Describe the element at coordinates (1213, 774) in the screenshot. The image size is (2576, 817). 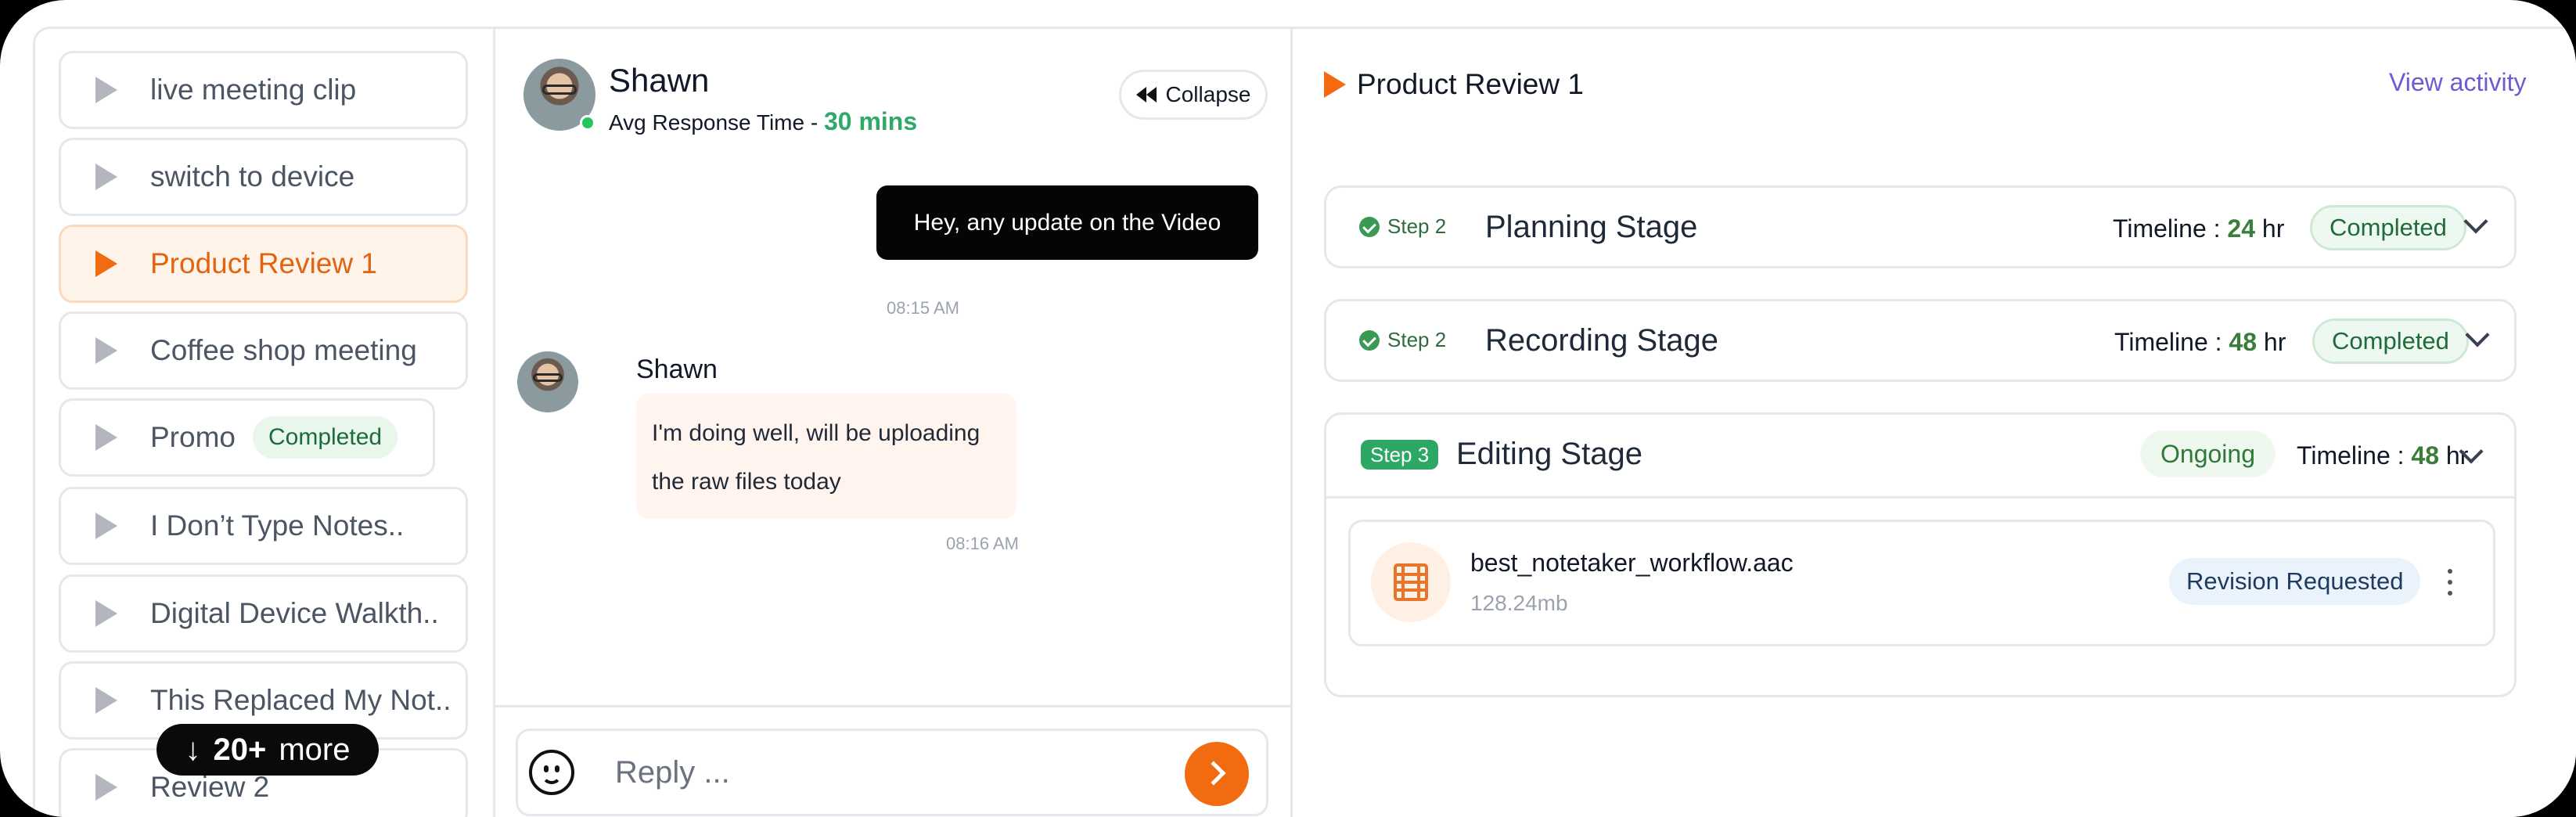
I see `chevron-right-icon` at that location.